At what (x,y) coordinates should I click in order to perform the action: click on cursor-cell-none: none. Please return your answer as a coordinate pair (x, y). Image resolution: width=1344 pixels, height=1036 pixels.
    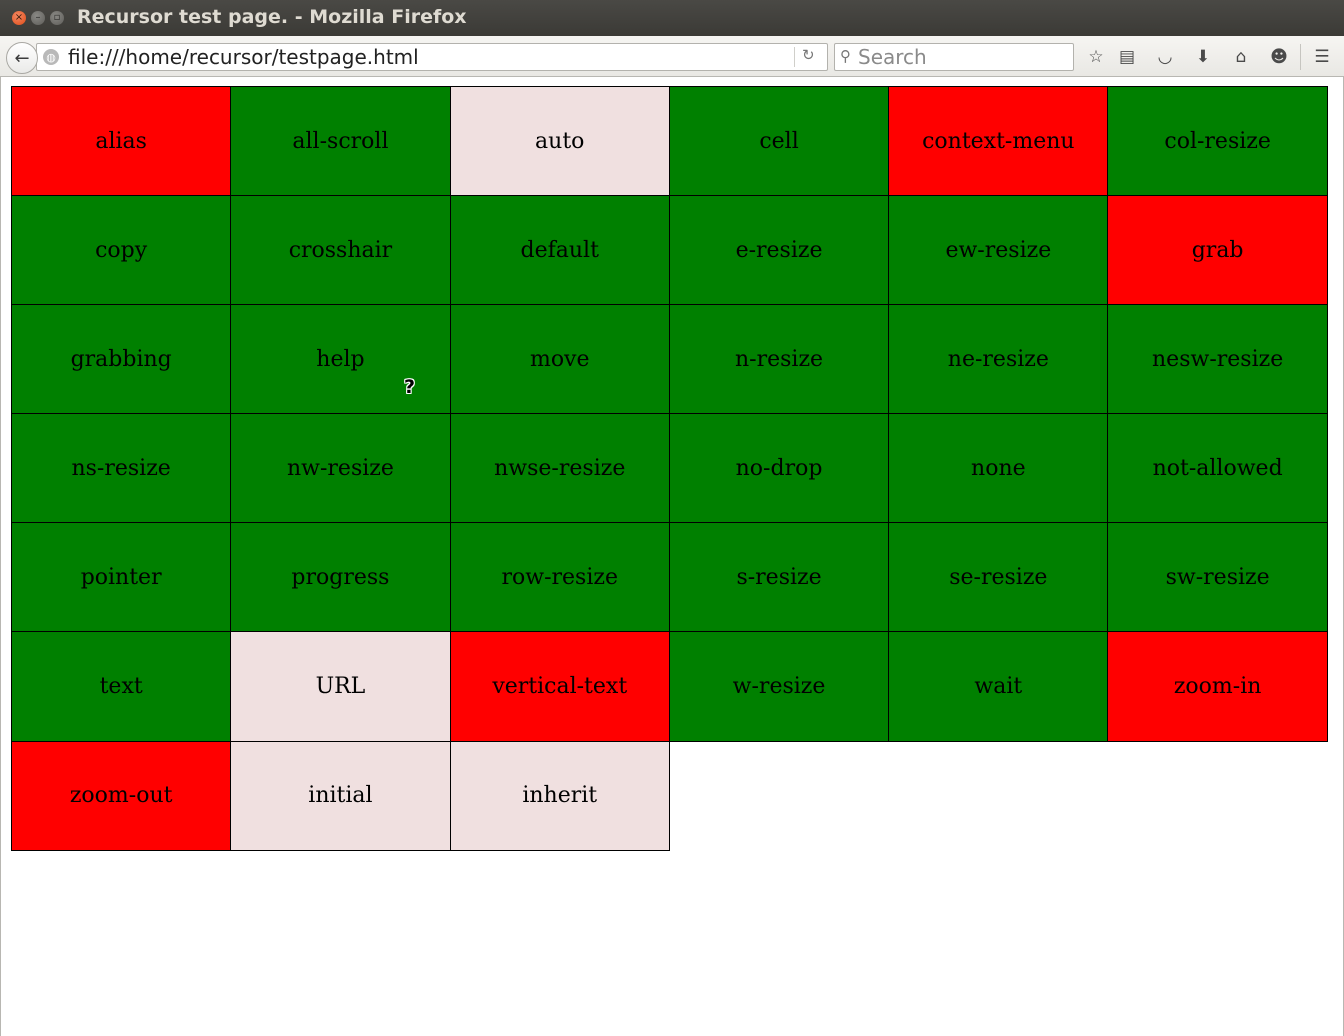
    Looking at the image, I should click on (998, 468).